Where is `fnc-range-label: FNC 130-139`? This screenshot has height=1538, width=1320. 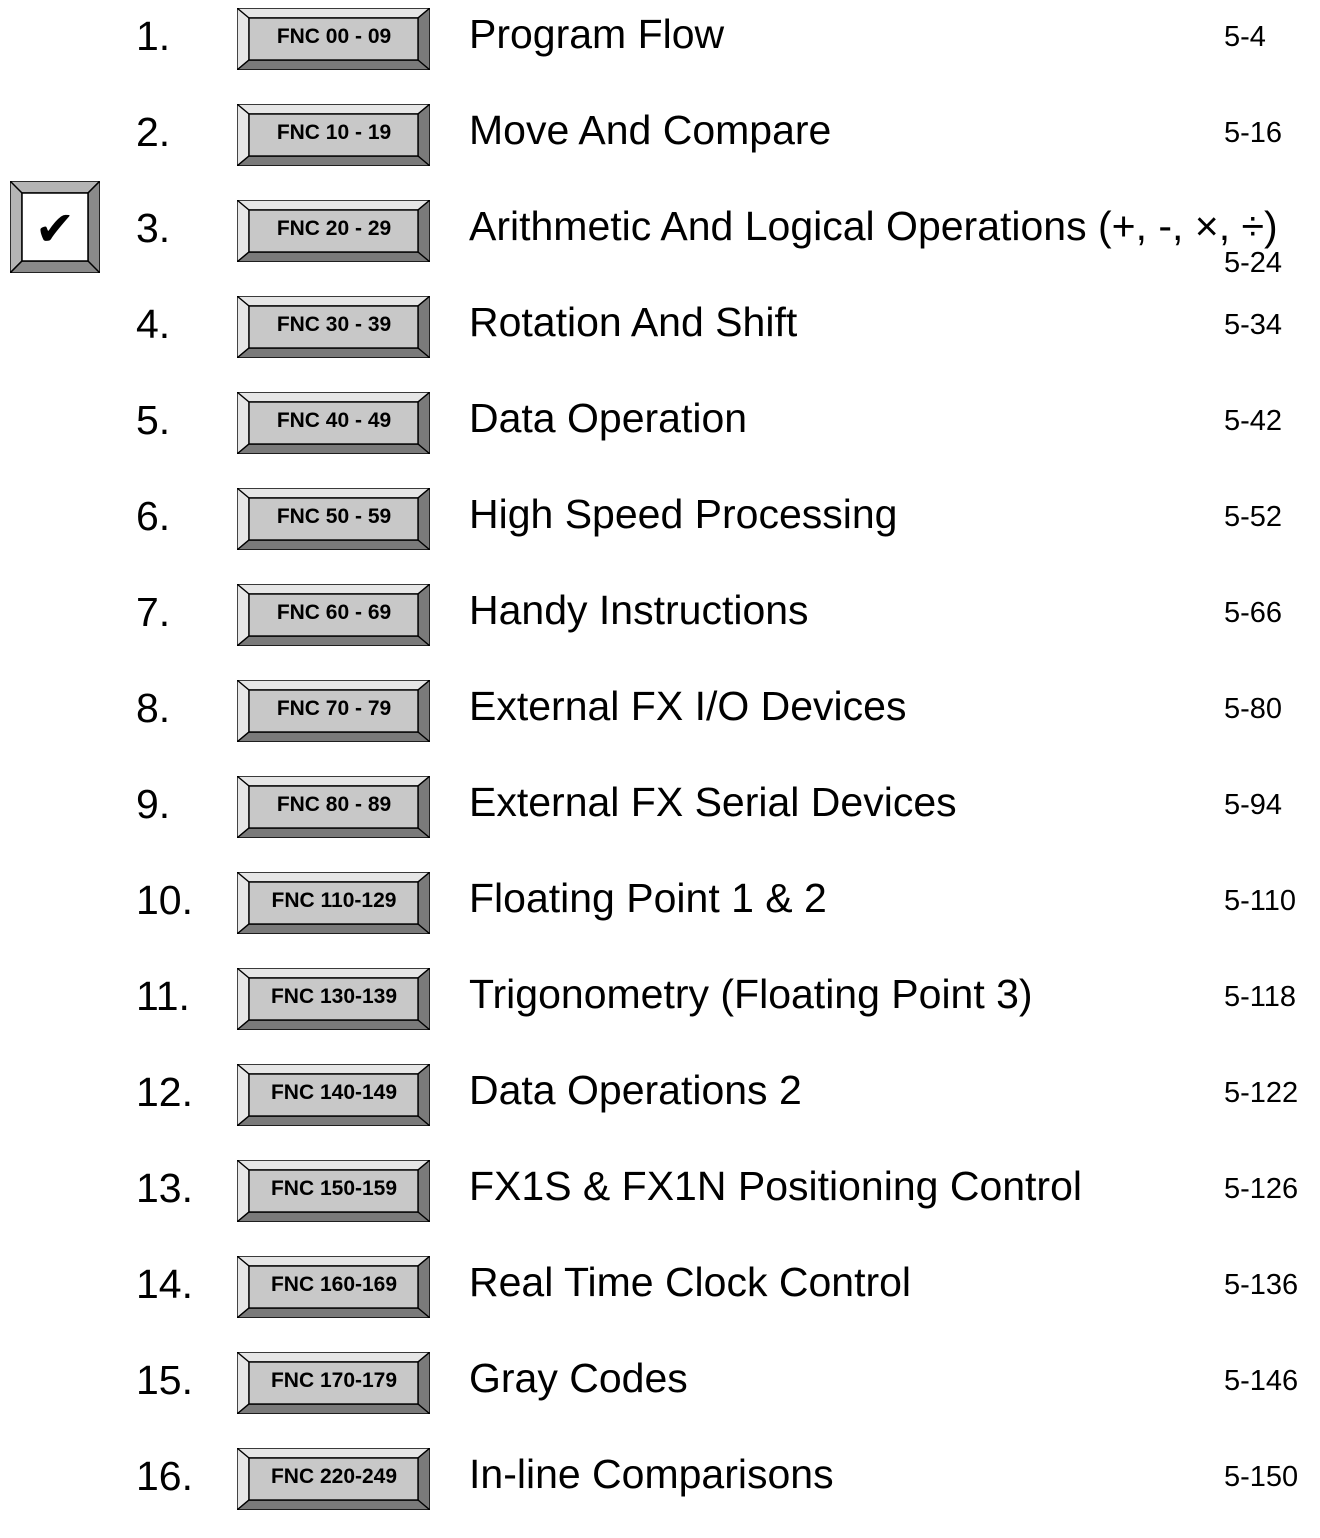
fnc-range-label: FNC 130-139 is located at coordinates (334, 996).